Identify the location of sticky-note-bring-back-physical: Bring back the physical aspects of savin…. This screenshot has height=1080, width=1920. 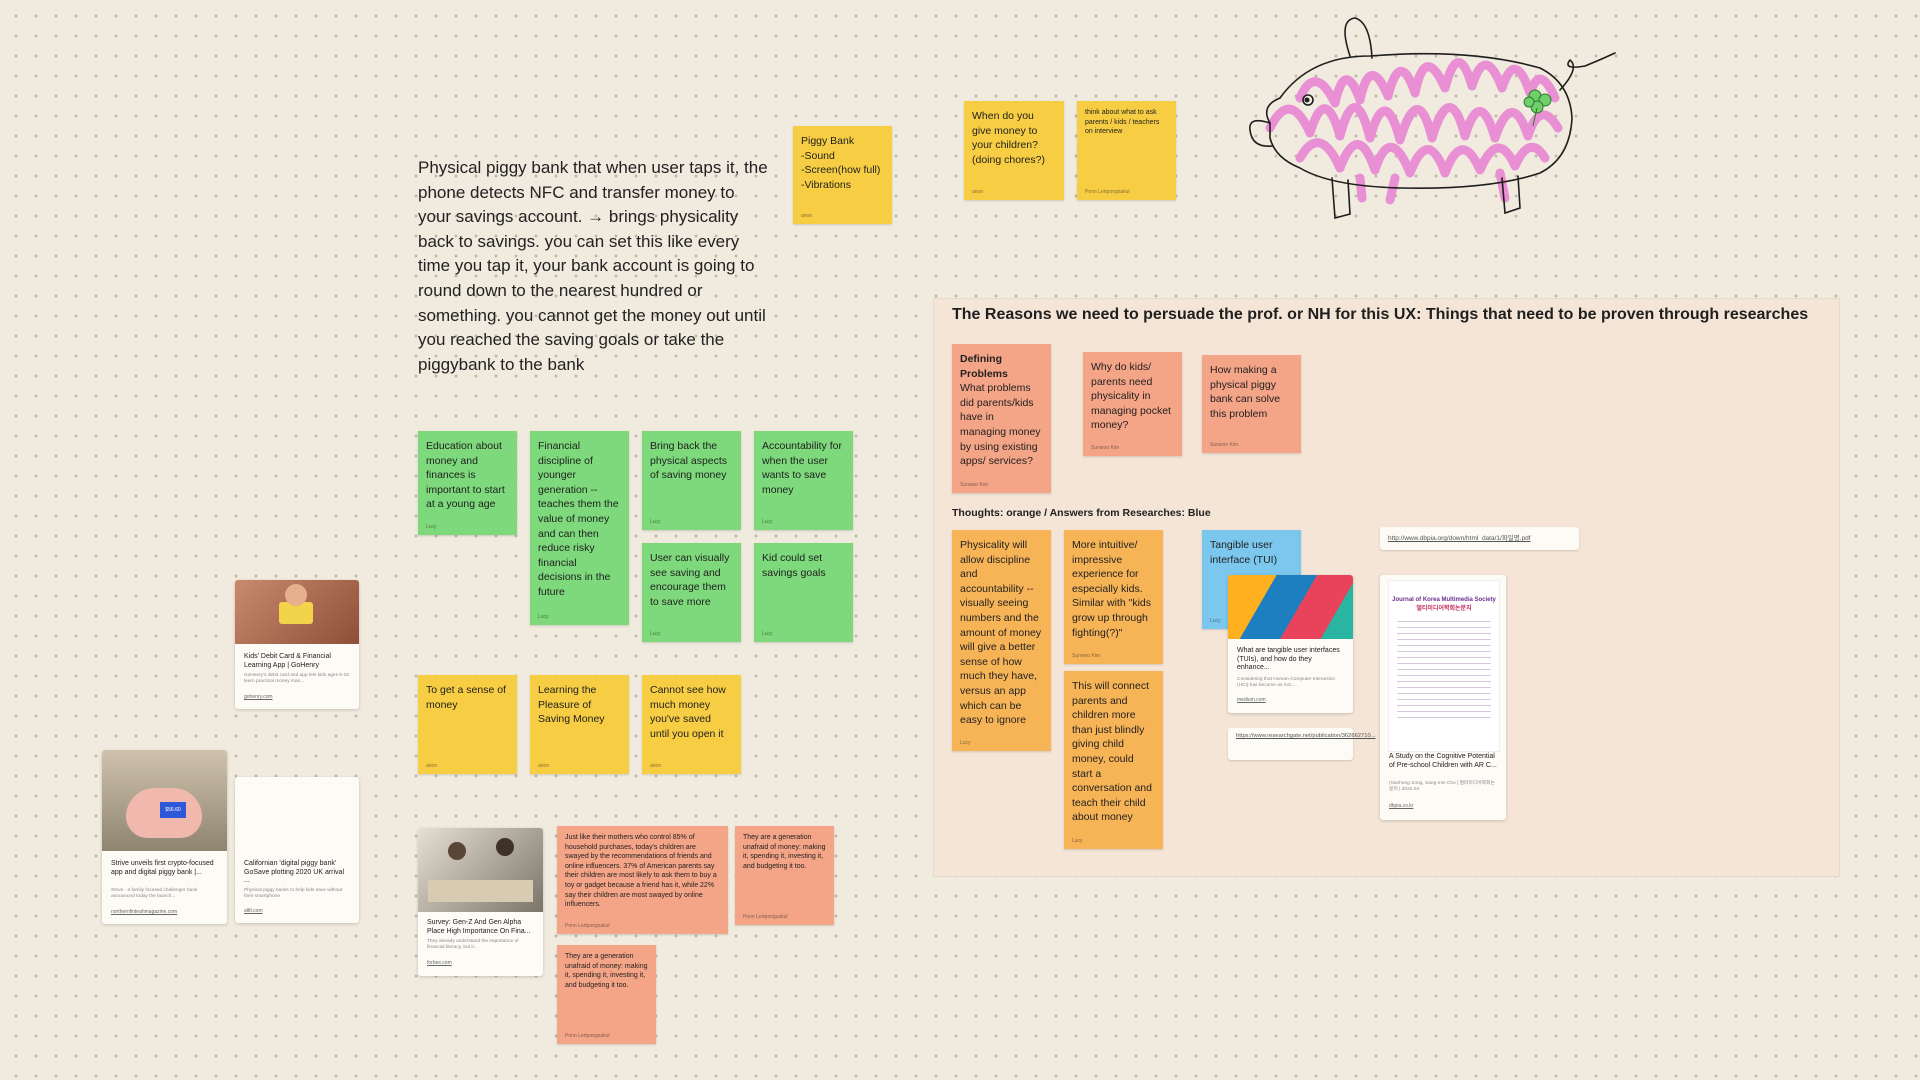
(691, 480).